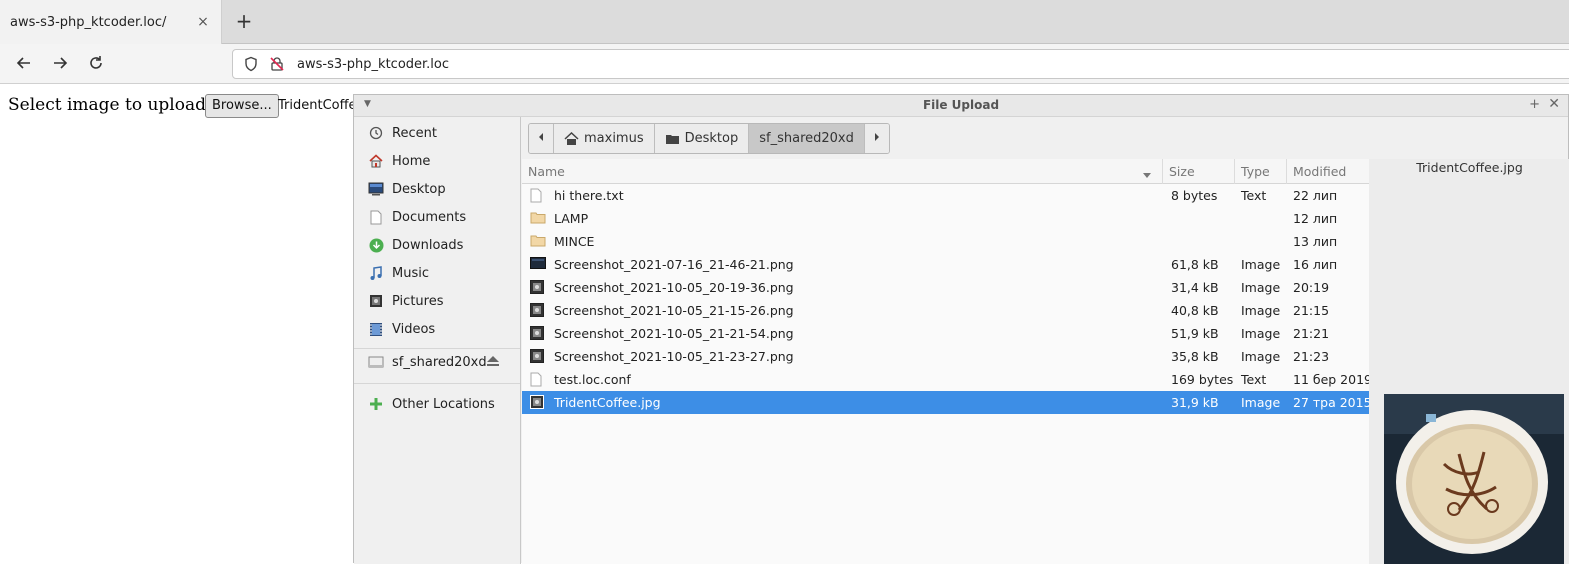  I want to click on browser-tab: aws-s3-php_ktcoder.loc/ ×, so click(111, 22).